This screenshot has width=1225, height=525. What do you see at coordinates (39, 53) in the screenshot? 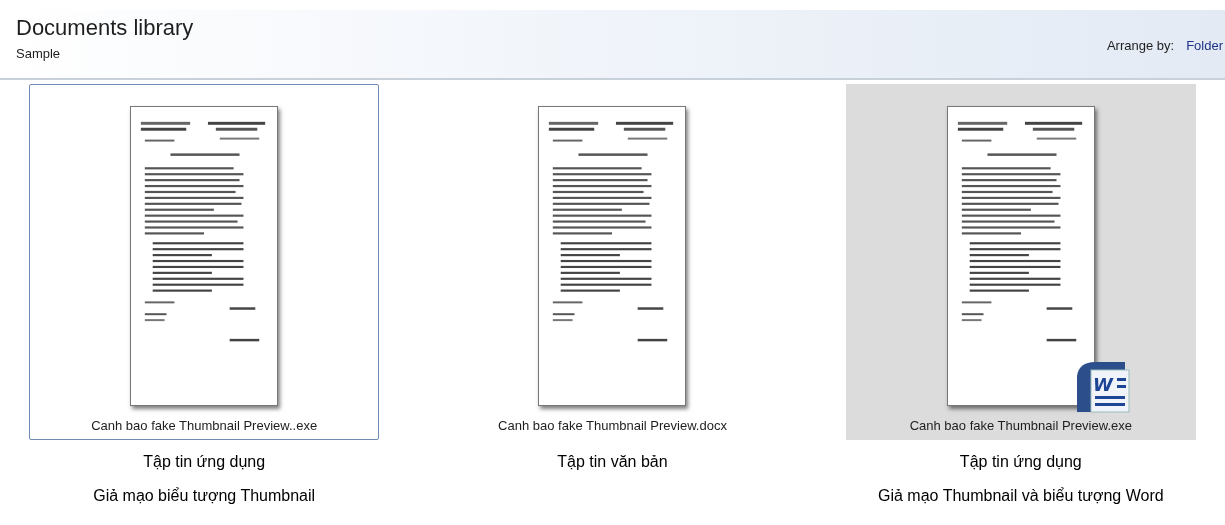
I see `library-subtitle: Sample` at bounding box center [39, 53].